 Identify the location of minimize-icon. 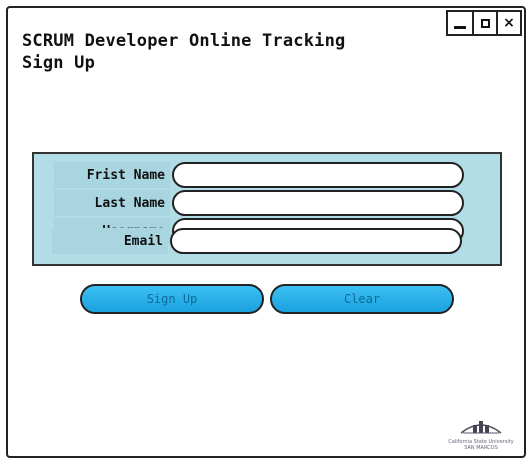
(460, 27).